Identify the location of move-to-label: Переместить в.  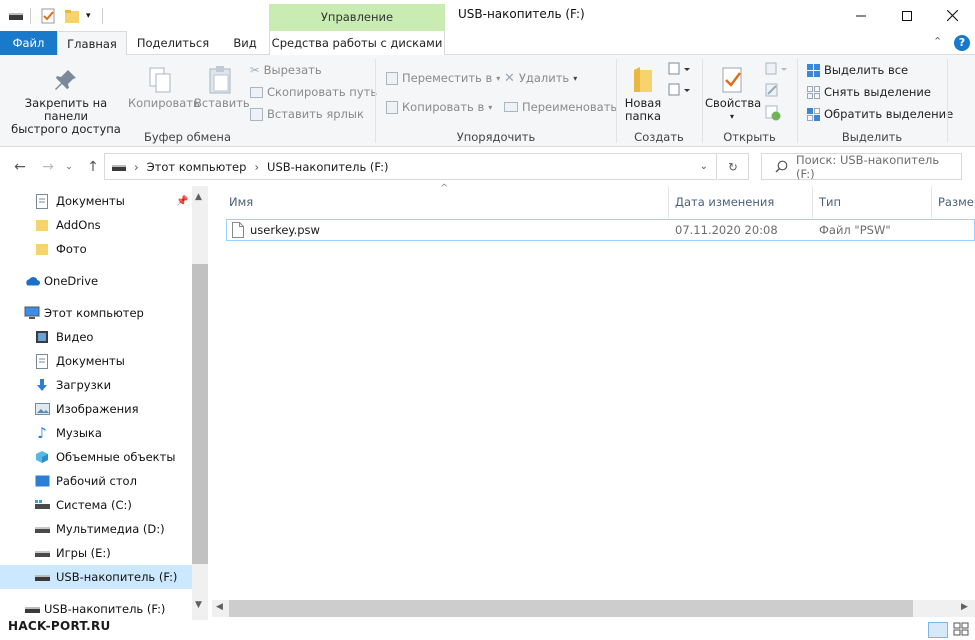
(447, 78).